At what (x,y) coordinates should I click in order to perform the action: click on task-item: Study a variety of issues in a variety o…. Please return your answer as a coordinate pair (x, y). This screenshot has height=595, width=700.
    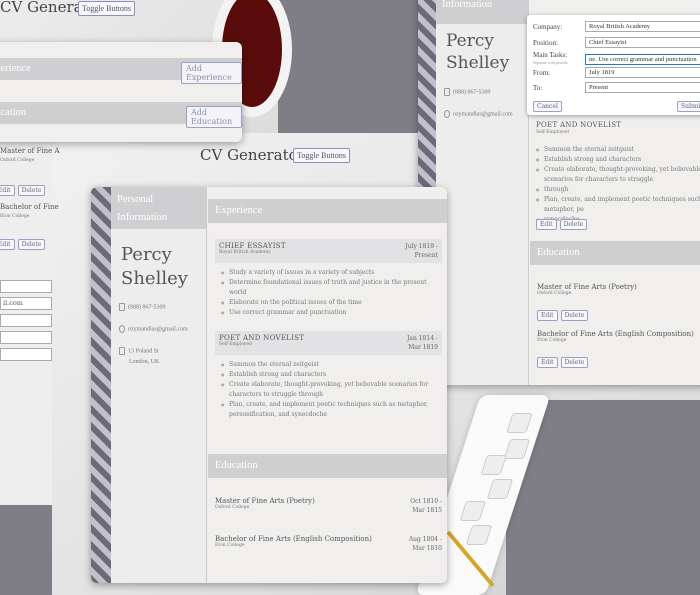
    Looking at the image, I should click on (331, 273).